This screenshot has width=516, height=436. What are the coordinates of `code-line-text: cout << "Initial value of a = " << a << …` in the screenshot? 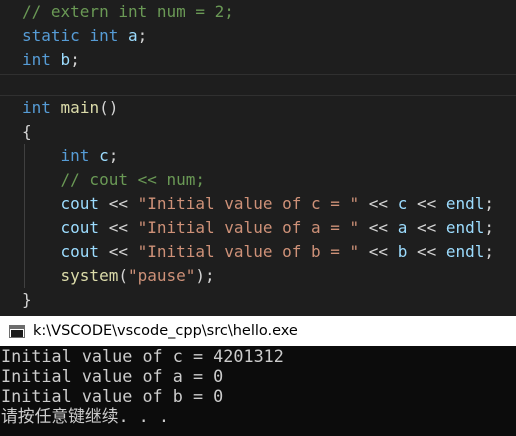 It's located at (258, 228).